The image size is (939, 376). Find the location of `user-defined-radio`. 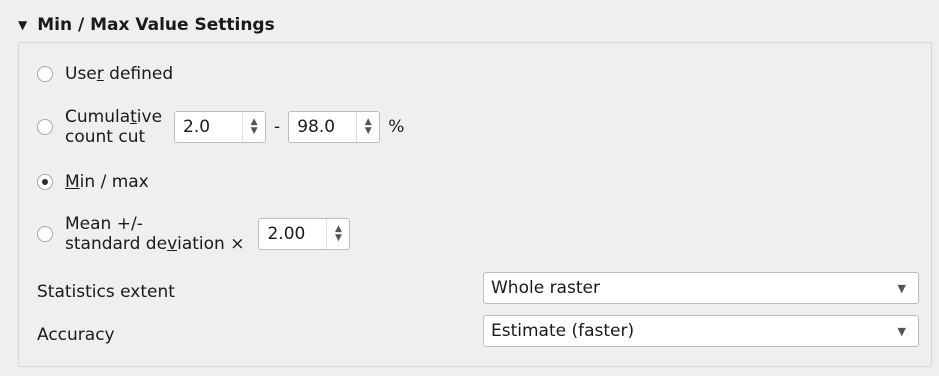

user-defined-radio is located at coordinates (45, 74).